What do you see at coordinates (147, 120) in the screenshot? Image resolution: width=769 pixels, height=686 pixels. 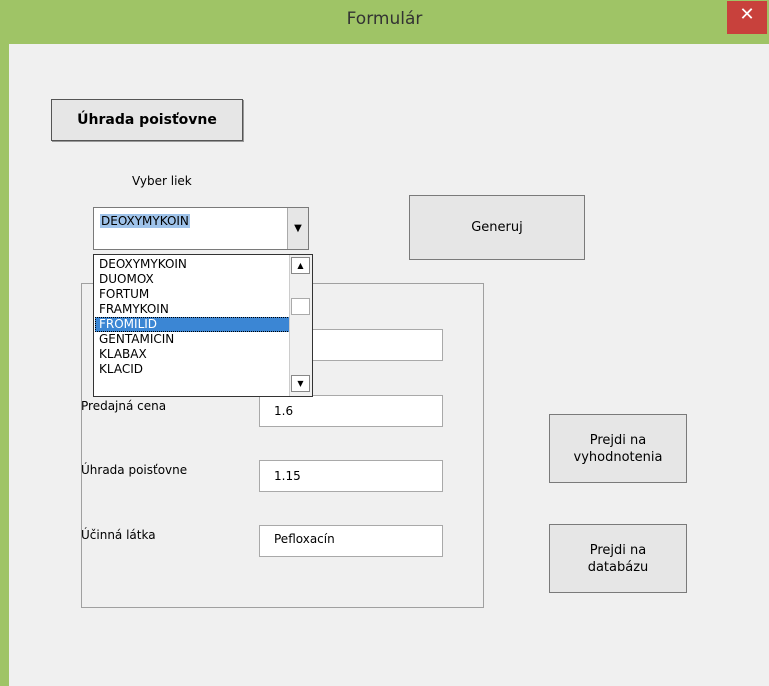 I see `uhrada-poistovne-button: Úhrada poisťovne` at bounding box center [147, 120].